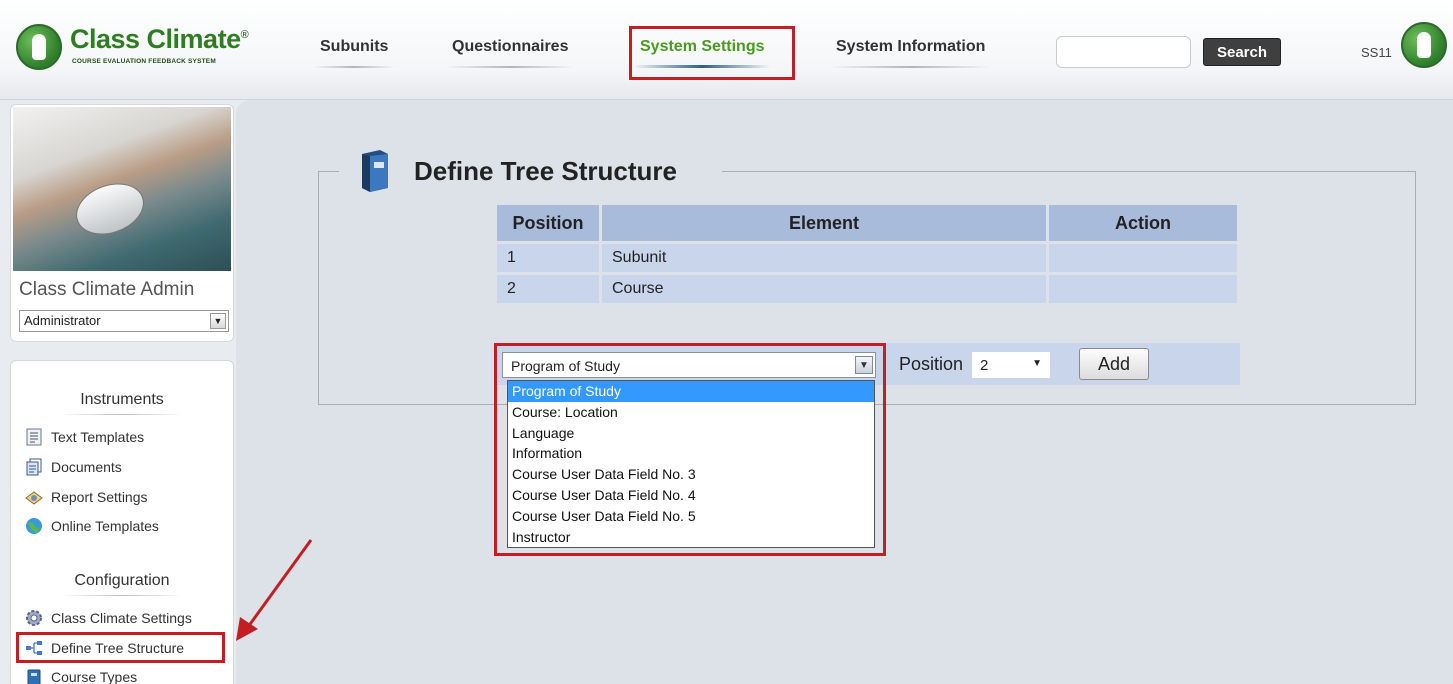 The image size is (1453, 684). Describe the element at coordinates (121, 618) in the screenshot. I see `sidebar-item-label: Class Climate Settings` at that location.